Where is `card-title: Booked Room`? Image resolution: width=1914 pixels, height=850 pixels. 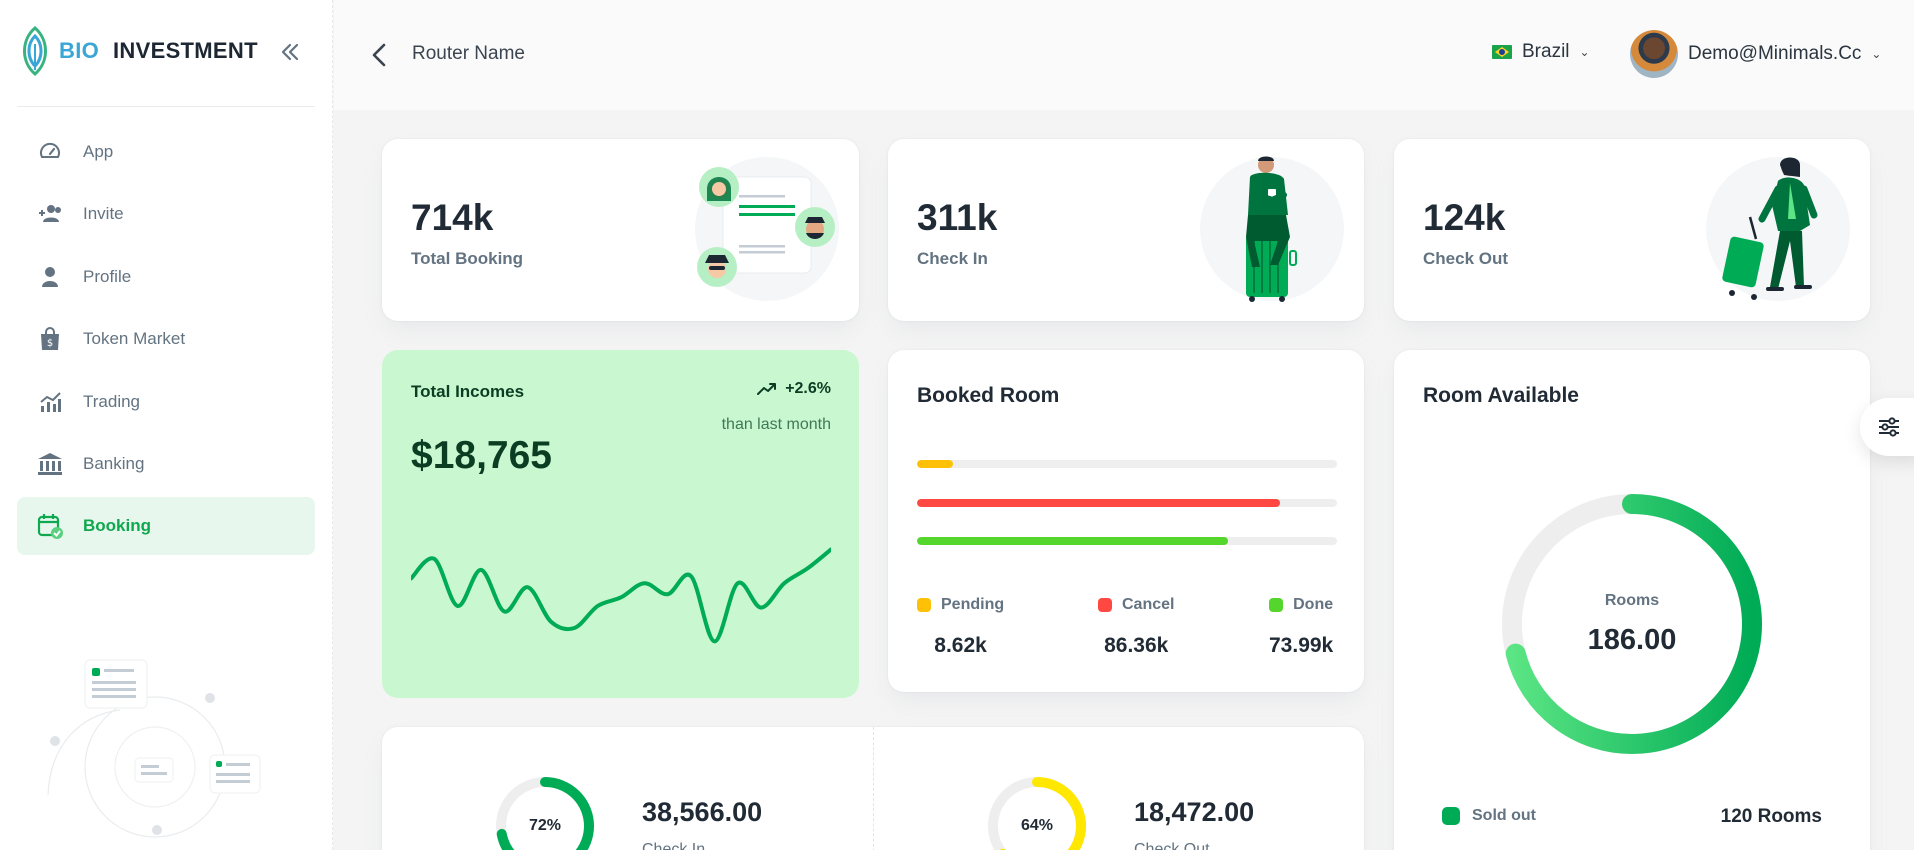
card-title: Booked Room is located at coordinates (988, 395).